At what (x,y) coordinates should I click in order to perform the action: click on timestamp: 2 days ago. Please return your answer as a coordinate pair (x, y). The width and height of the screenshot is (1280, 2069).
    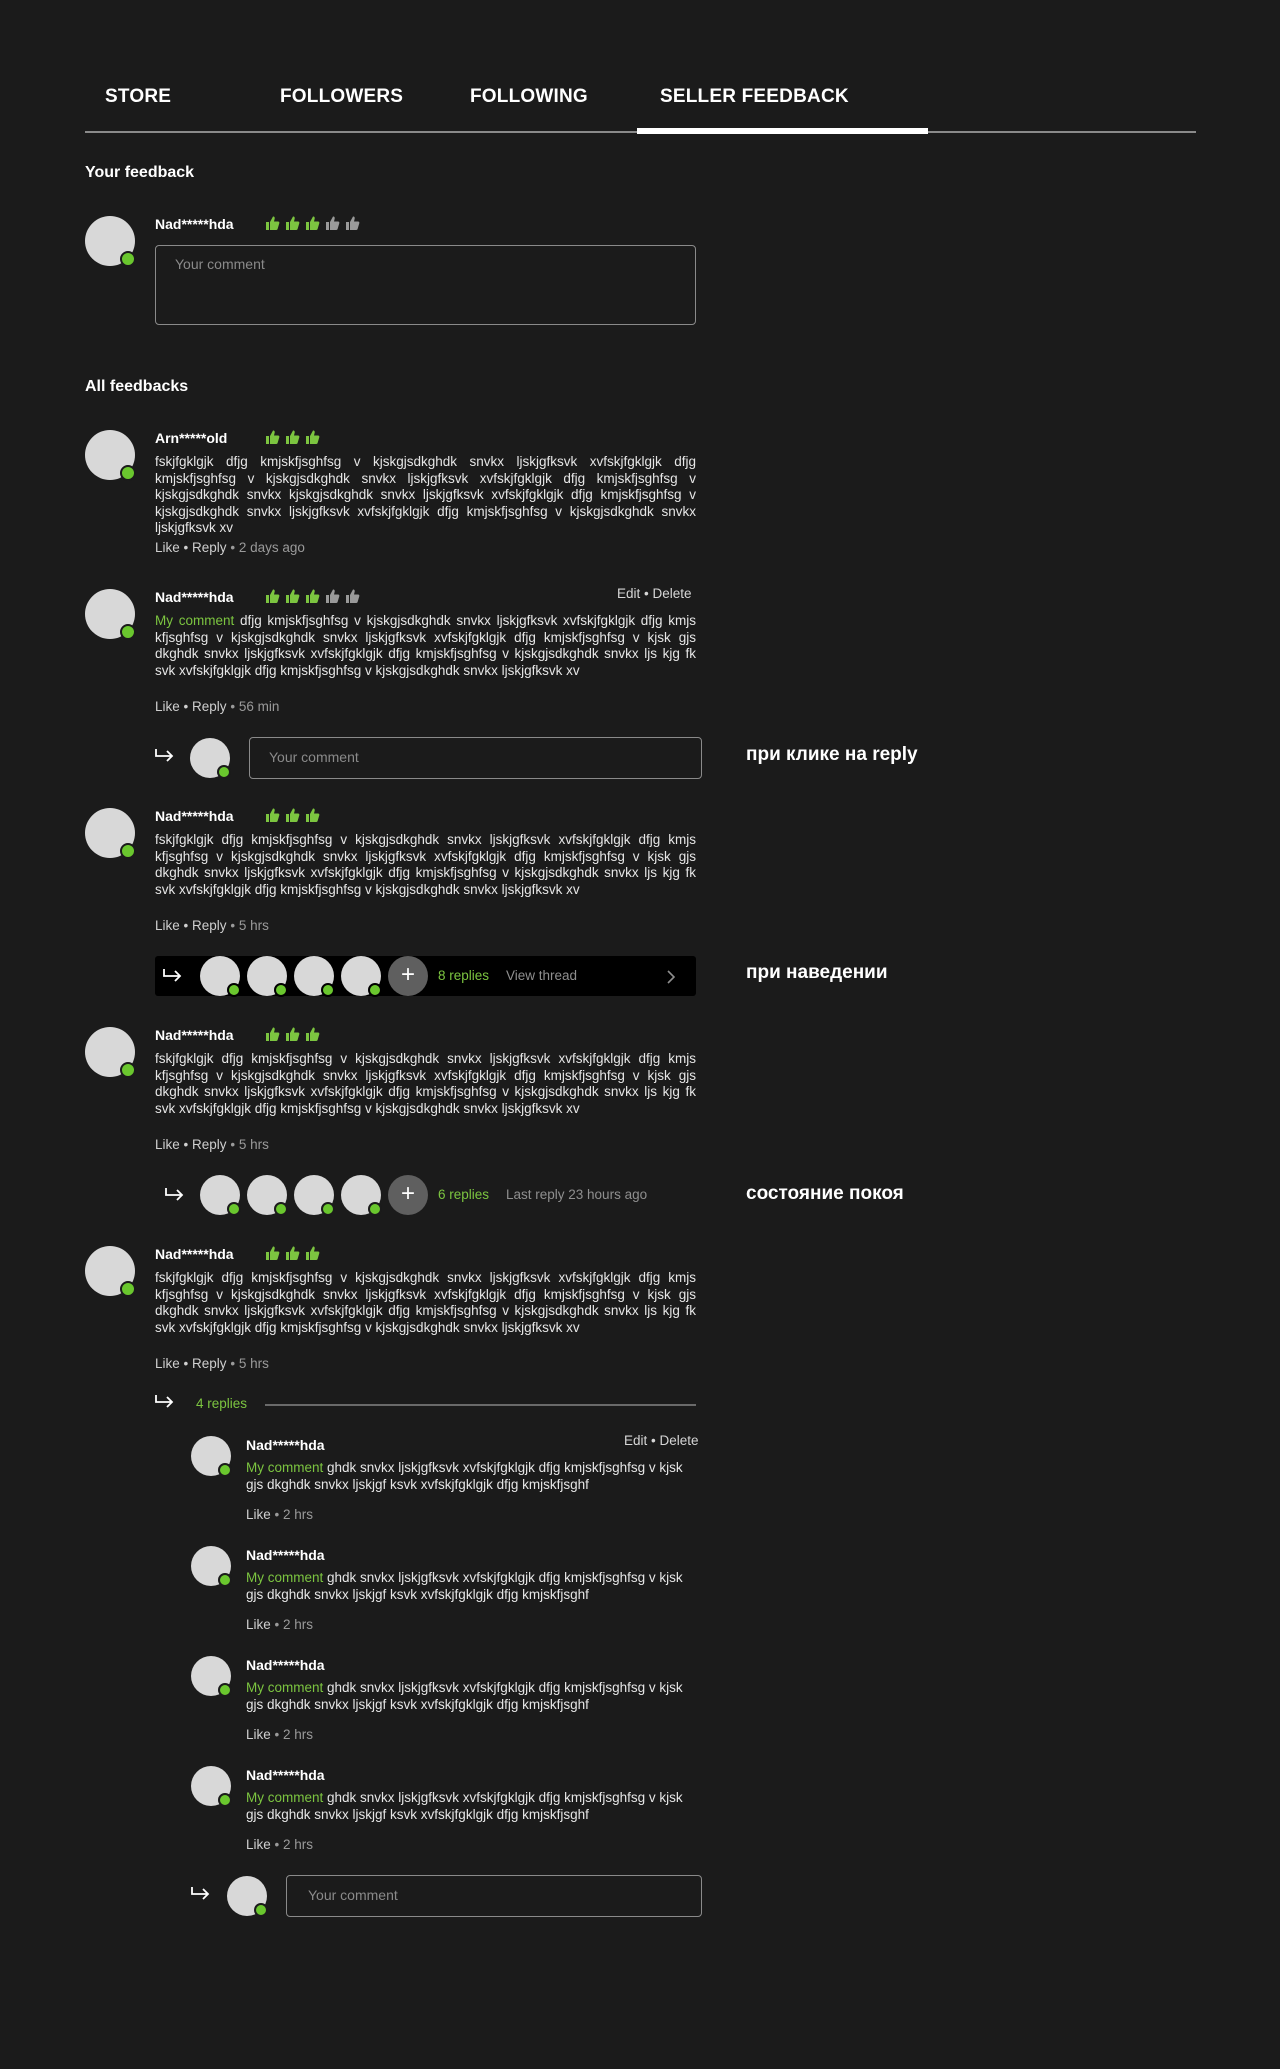
    Looking at the image, I should click on (271, 547).